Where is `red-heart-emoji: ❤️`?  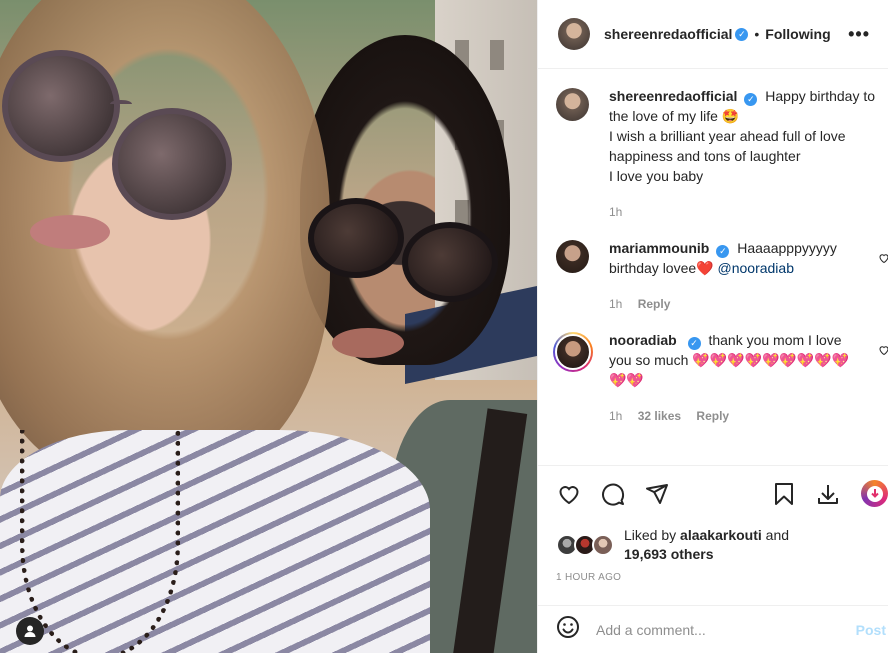
red-heart-emoji: ❤️ is located at coordinates (705, 268).